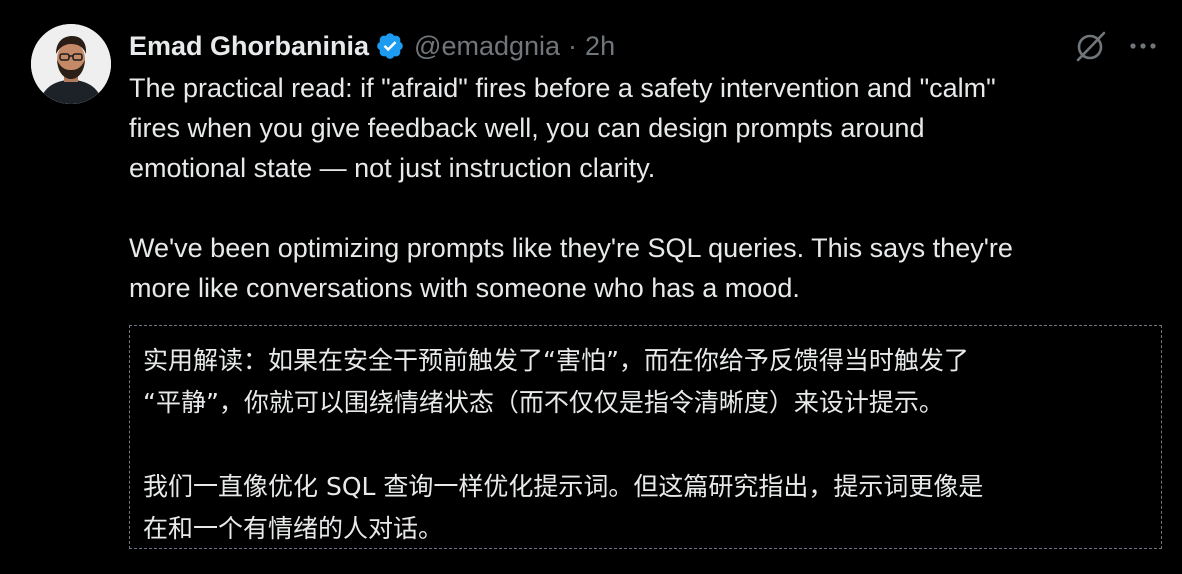  I want to click on timestamp: 2h, so click(600, 46).